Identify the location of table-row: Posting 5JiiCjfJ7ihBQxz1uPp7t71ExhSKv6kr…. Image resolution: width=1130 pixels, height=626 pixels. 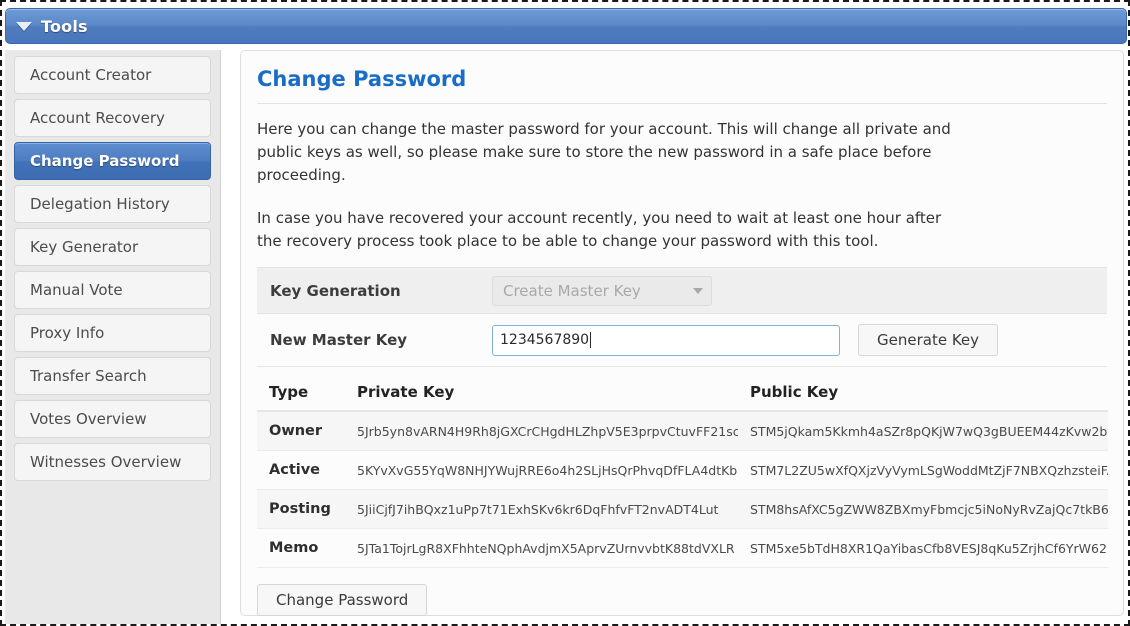
(682, 509).